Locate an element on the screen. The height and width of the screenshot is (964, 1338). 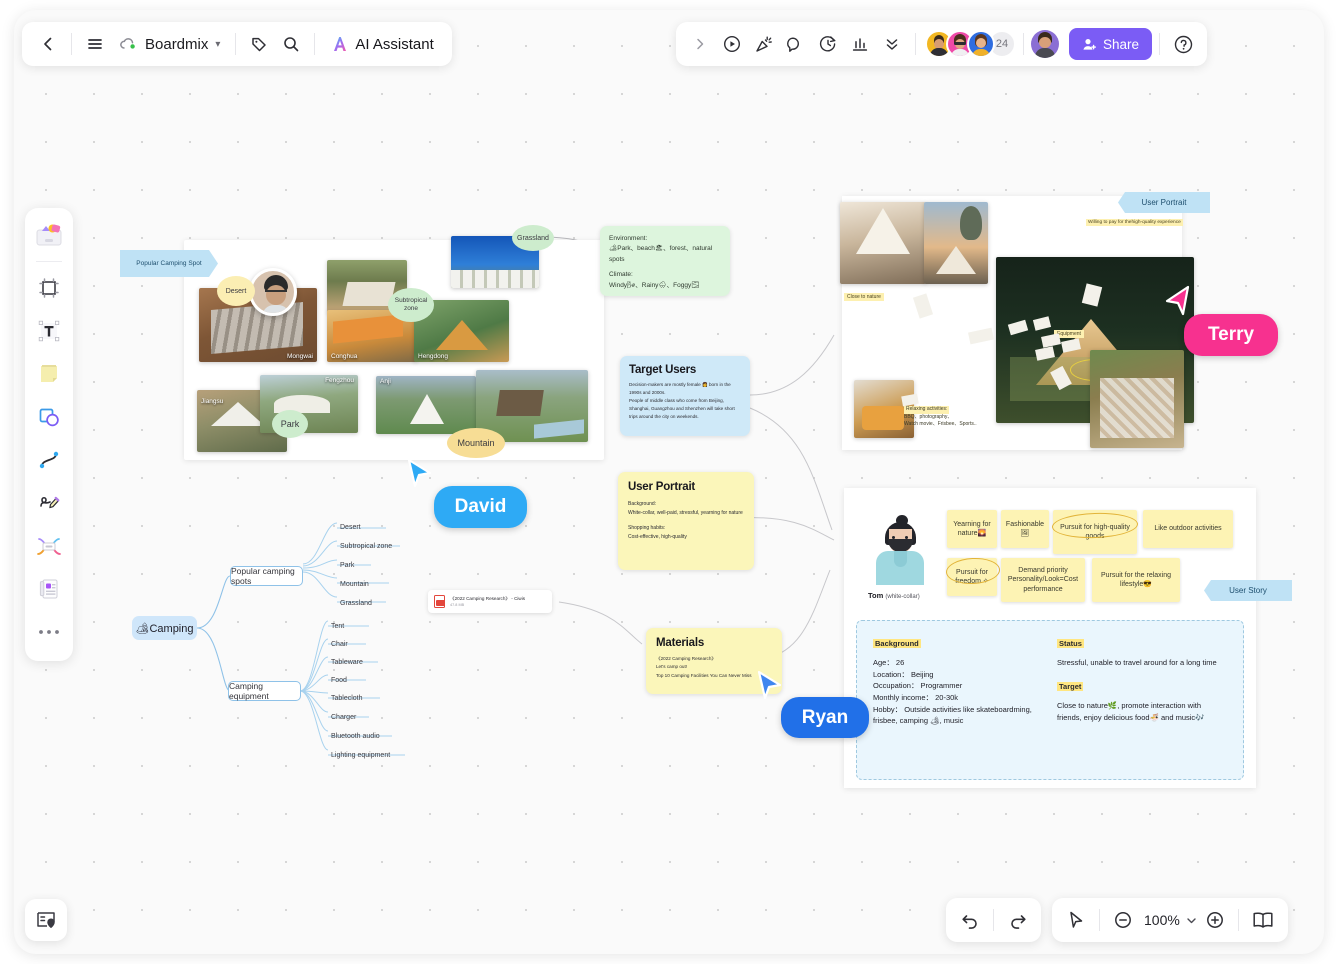
table-tool is located at coordinates (49, 546).